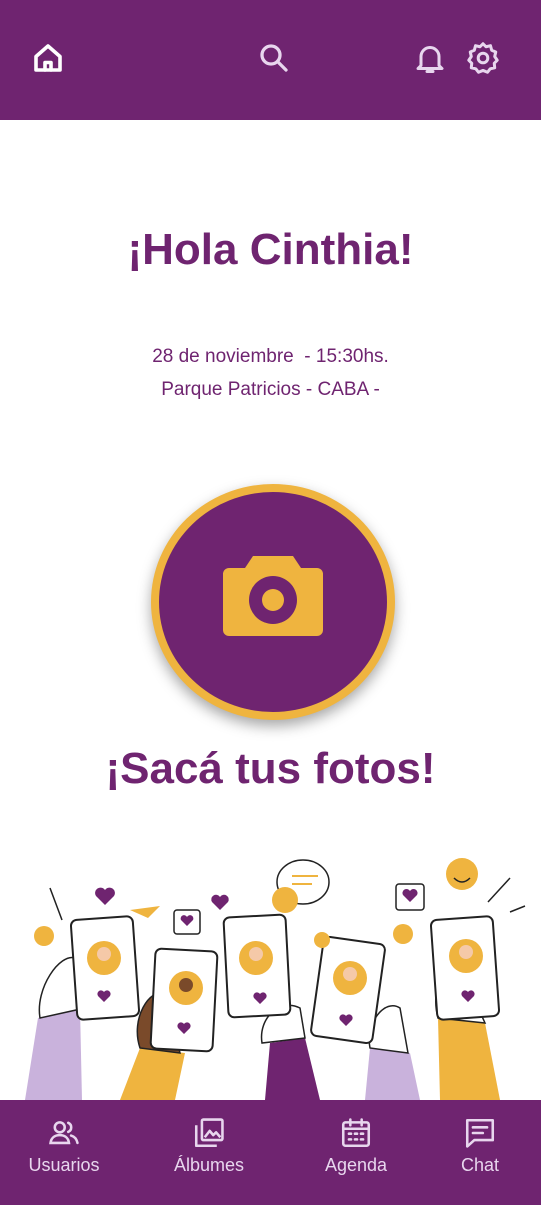 The height and width of the screenshot is (1205, 541). What do you see at coordinates (469, 1059) in the screenshot?
I see `yellow-sleeve-right` at bounding box center [469, 1059].